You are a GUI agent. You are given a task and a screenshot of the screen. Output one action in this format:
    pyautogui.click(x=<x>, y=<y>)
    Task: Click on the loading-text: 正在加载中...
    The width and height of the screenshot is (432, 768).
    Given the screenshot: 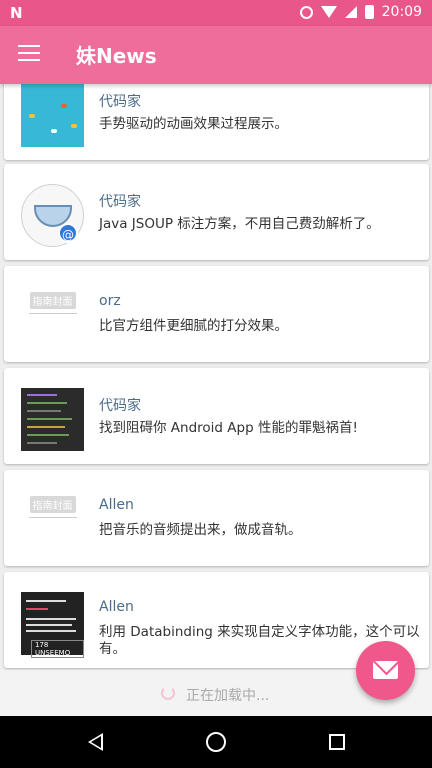 What is the action you would take?
    pyautogui.click(x=228, y=696)
    